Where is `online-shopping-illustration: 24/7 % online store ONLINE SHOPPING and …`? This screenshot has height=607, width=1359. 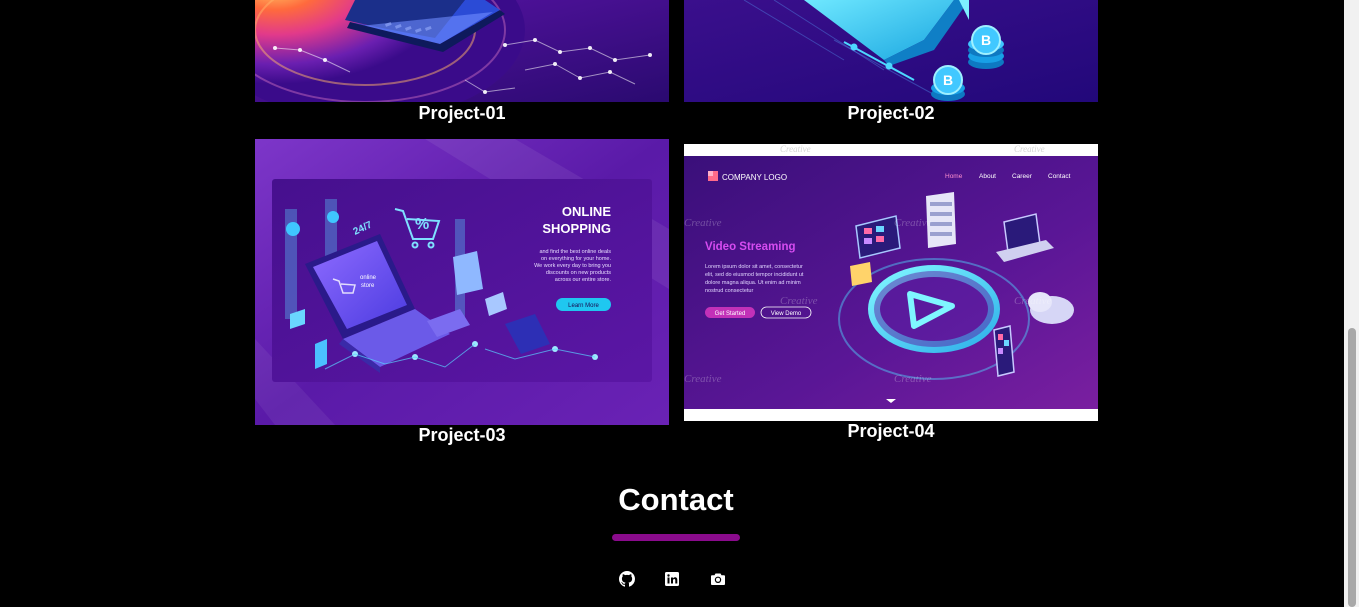 online-shopping-illustration: 24/7 % online store ONLINE SHOPPING and … is located at coordinates (462, 282).